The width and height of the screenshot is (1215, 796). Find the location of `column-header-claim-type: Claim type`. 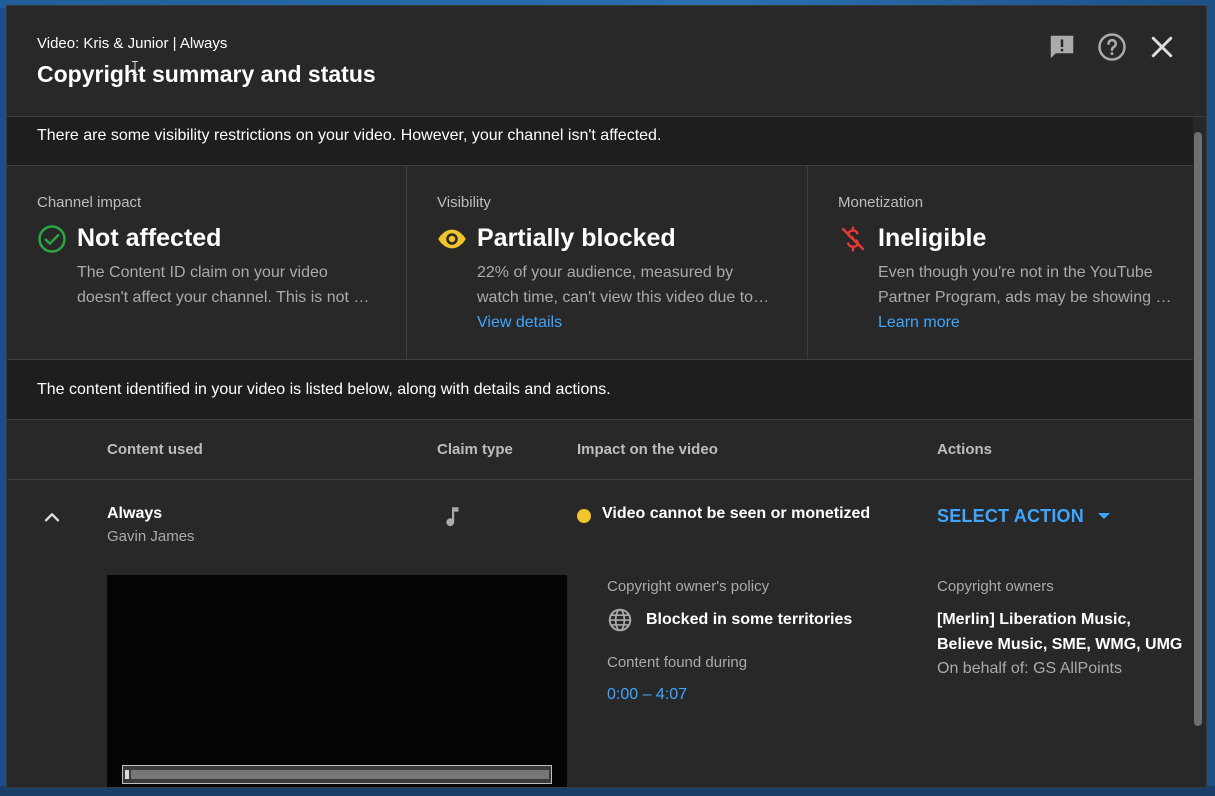

column-header-claim-type: Claim type is located at coordinates (475, 449).